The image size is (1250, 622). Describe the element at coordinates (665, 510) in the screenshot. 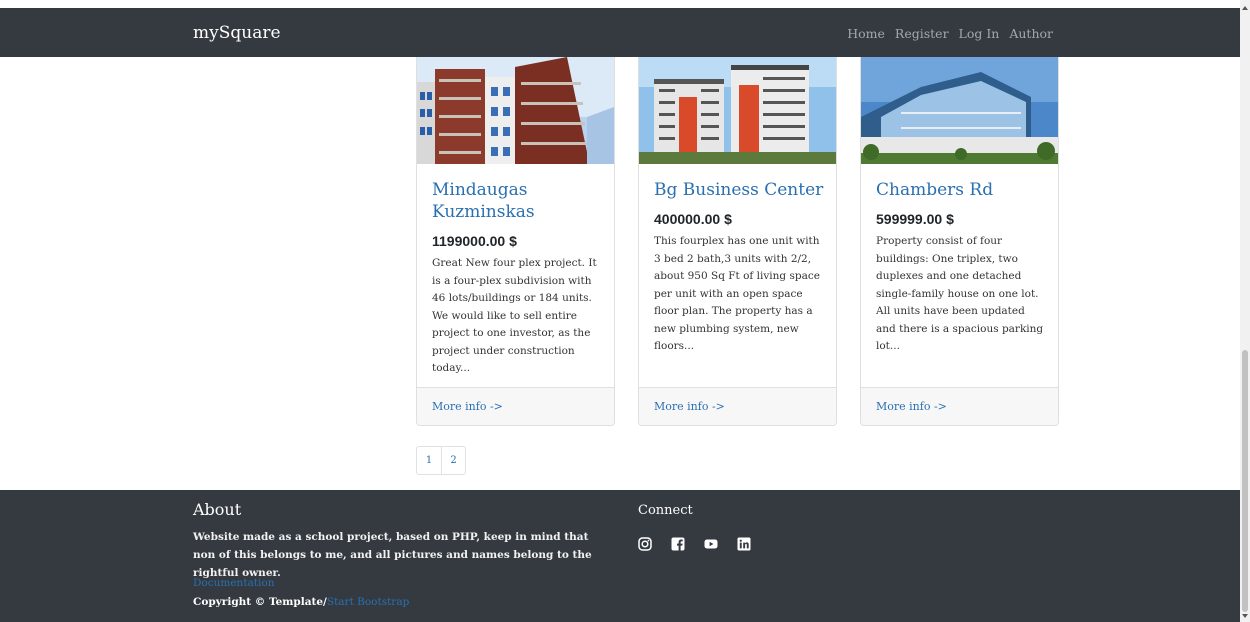

I see `connect-title: Connect` at that location.